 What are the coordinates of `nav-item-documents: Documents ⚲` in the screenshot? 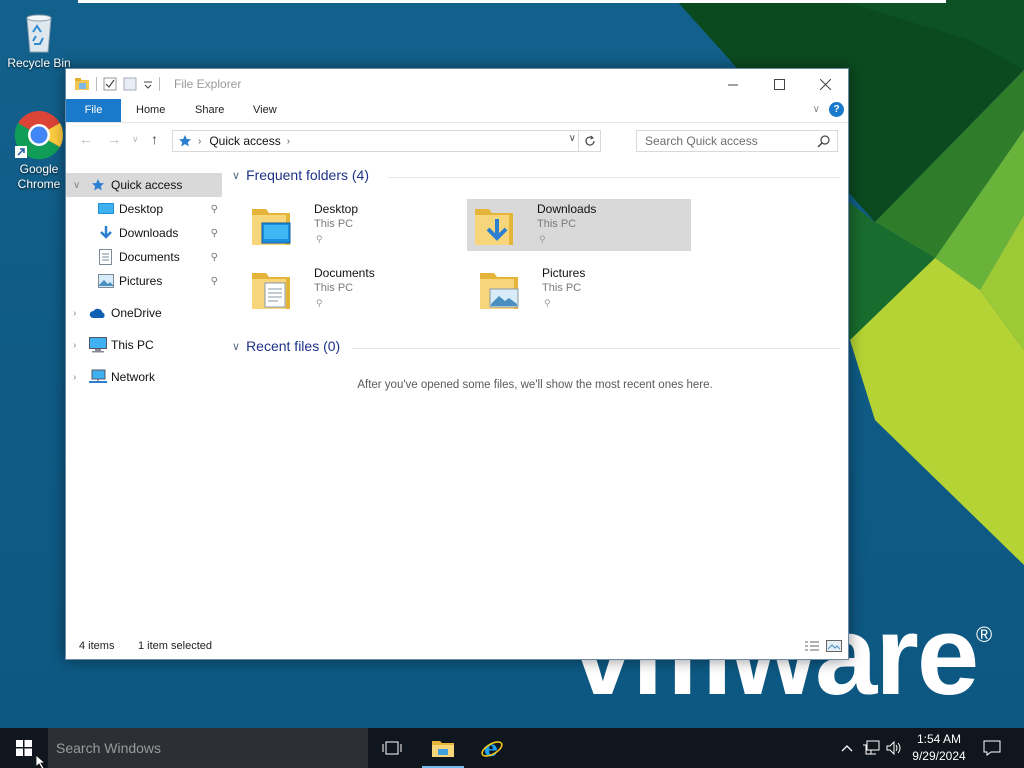 It's located at (144, 257).